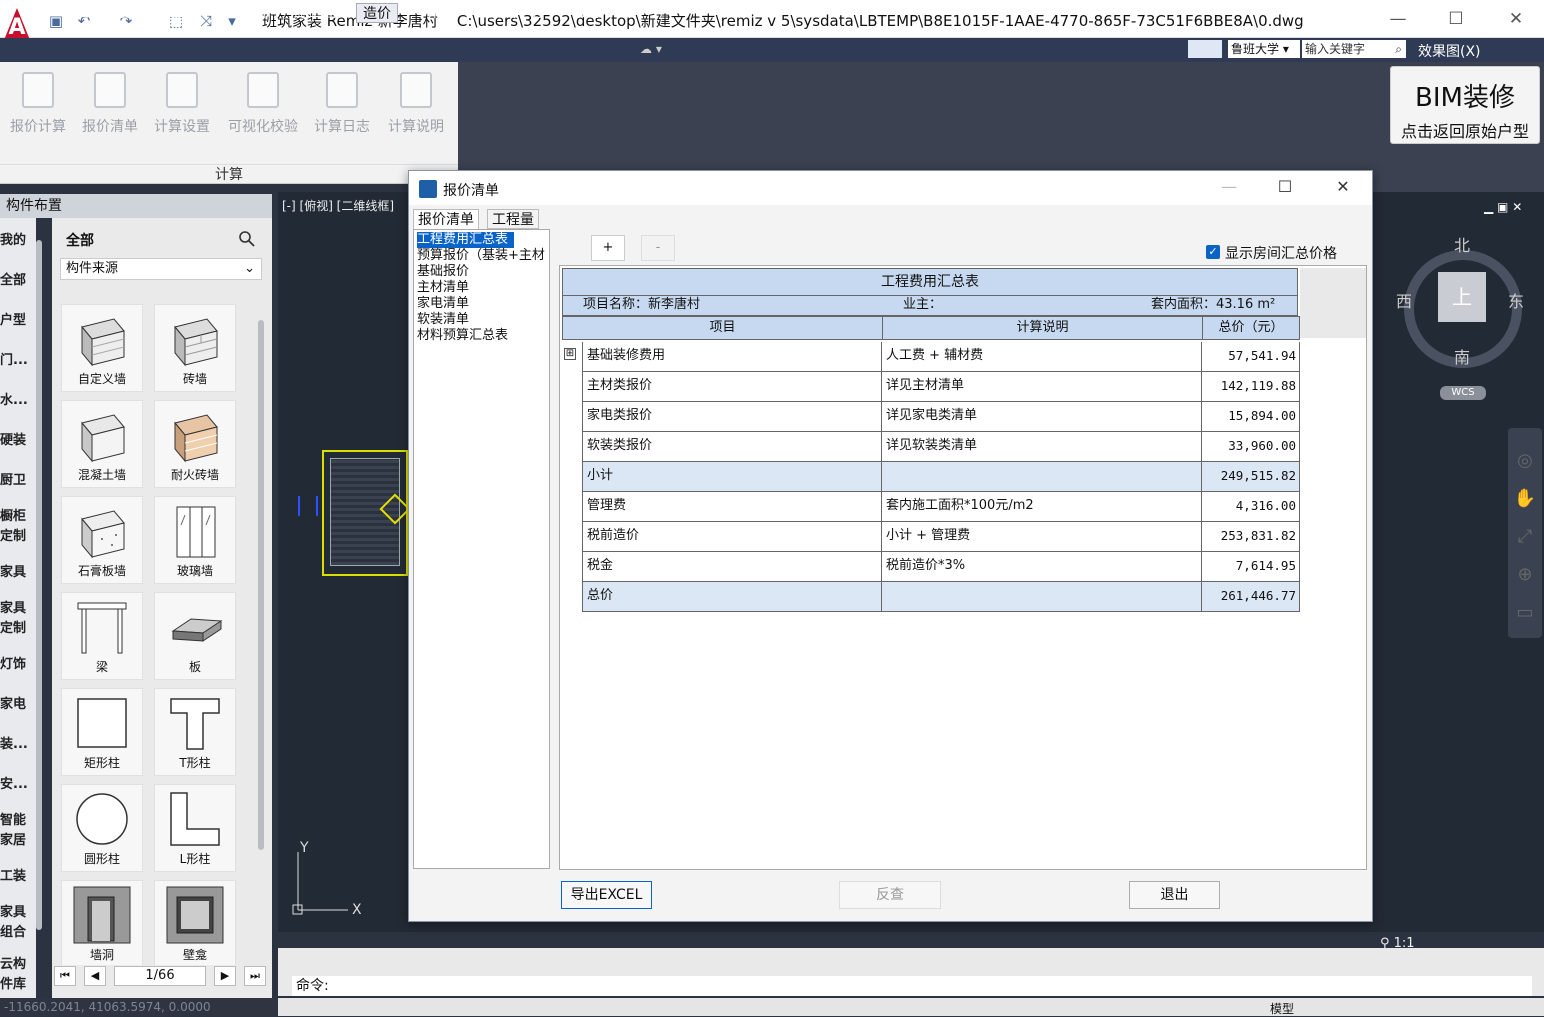  I want to click on tile-concrete-wall: 混凝土墙, so click(102, 444).